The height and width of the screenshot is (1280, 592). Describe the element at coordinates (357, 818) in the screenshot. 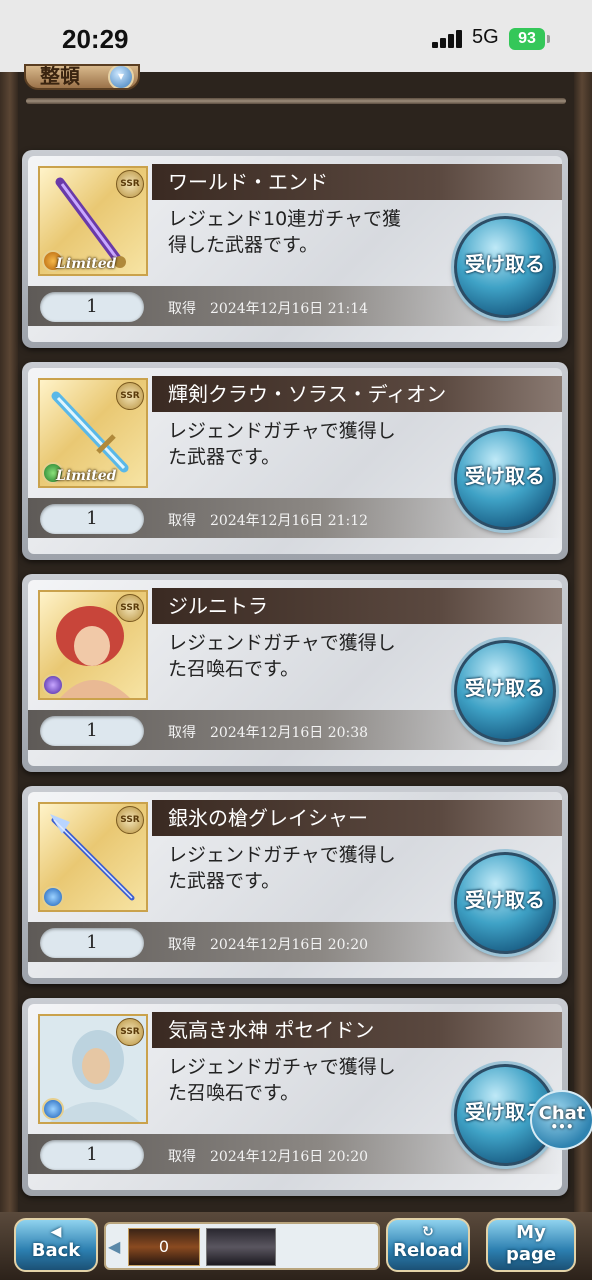

I see `item-name: 銀氷の槍グレイシャー` at that location.